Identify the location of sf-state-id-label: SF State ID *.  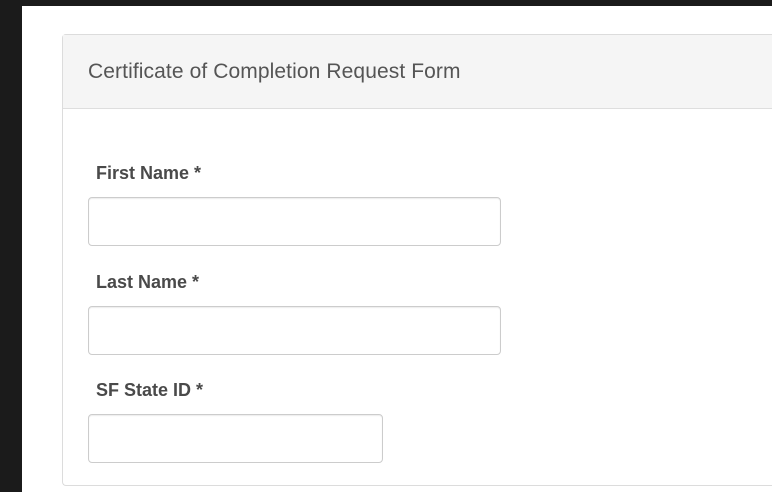
(150, 390).